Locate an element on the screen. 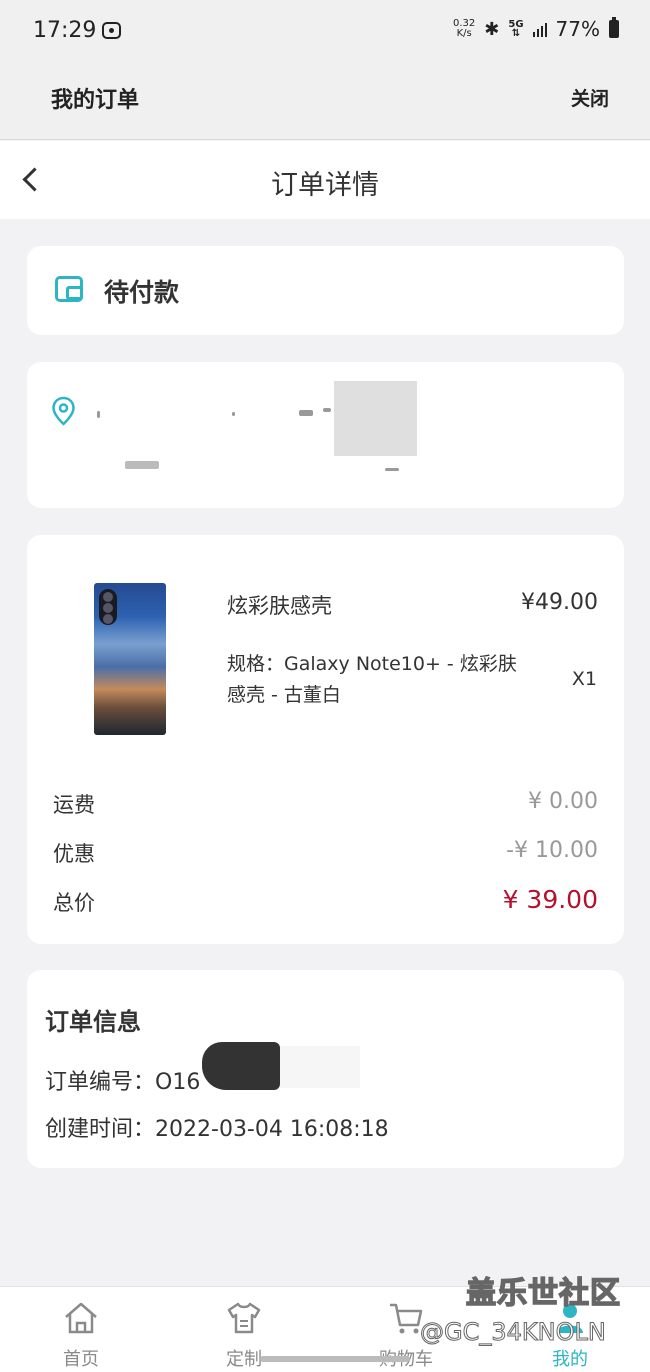 The width and height of the screenshot is (650, 1372). close-button: 关闭 is located at coordinates (590, 97).